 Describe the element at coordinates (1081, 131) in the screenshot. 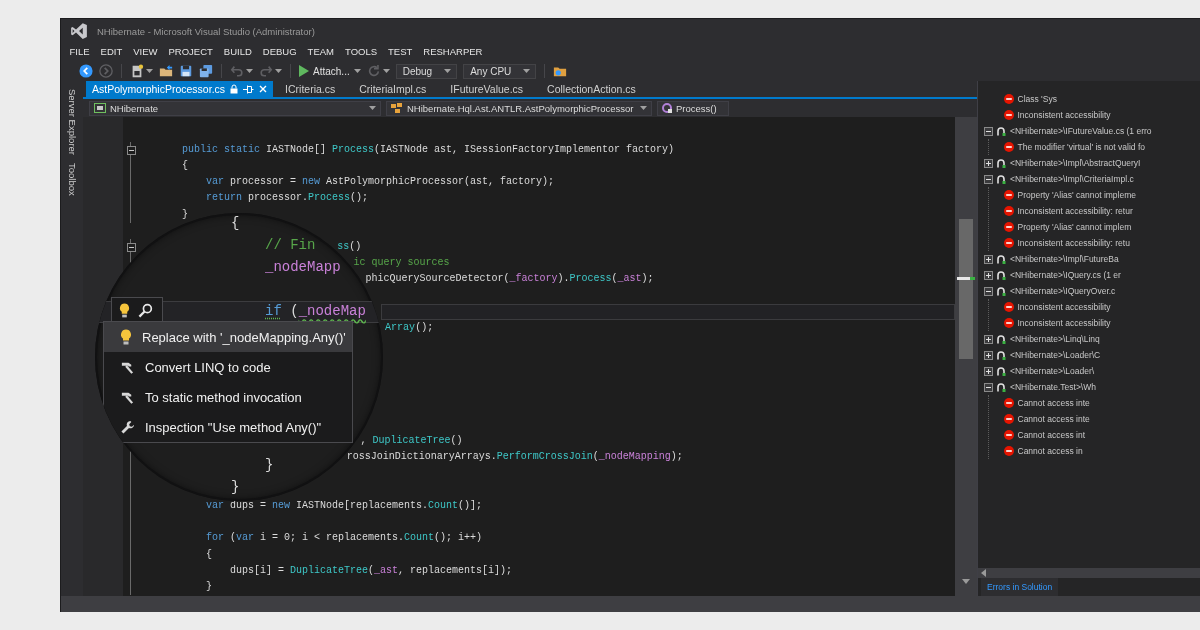

I see `file-node: <NHibernate>\IFutureValue.cs (1 erro` at that location.